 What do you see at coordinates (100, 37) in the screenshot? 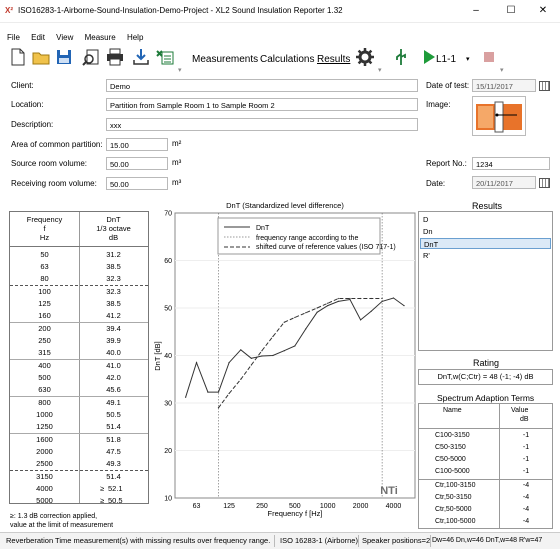
I see `menu-measure: Measure` at bounding box center [100, 37].